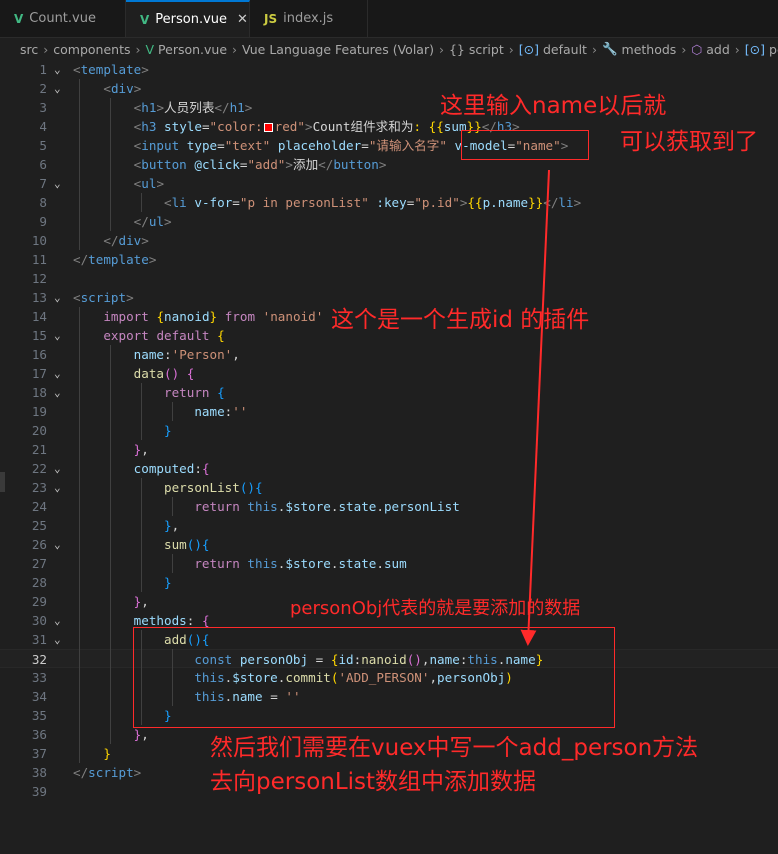  I want to click on annotation-name-input: 这里输入name以后就, so click(553, 106).